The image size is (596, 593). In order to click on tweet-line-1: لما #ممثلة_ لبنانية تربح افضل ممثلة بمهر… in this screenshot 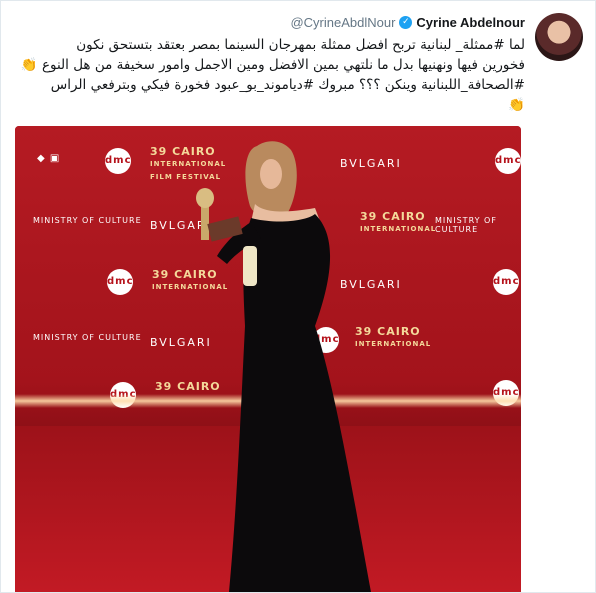, I will do `click(300, 45)`.